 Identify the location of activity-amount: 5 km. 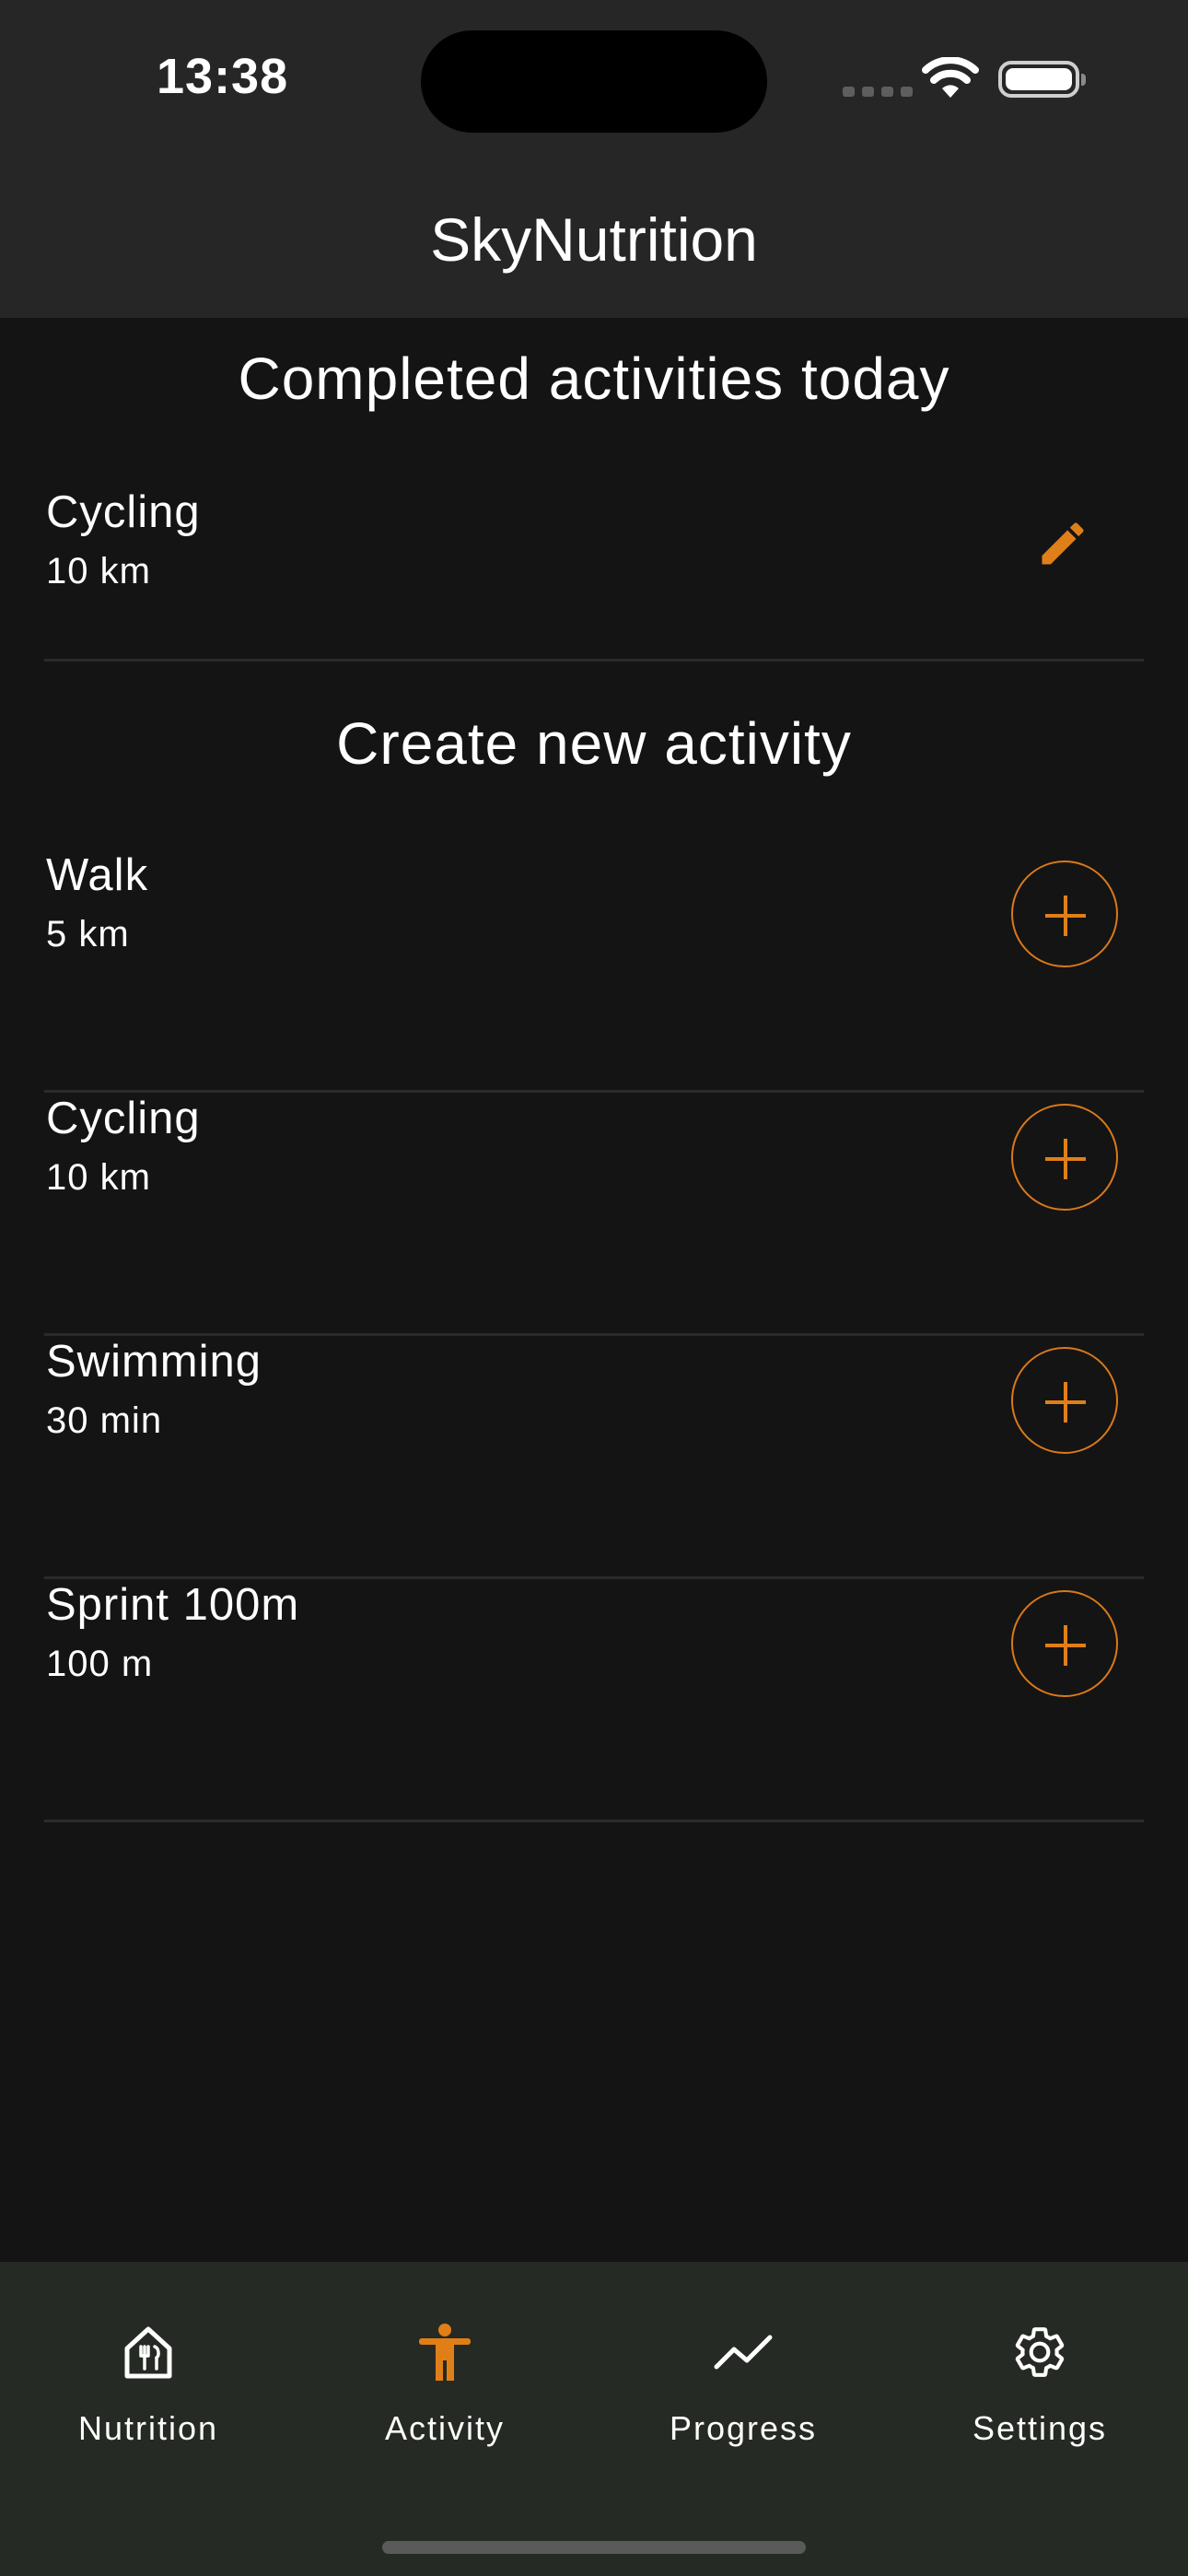
(88, 934).